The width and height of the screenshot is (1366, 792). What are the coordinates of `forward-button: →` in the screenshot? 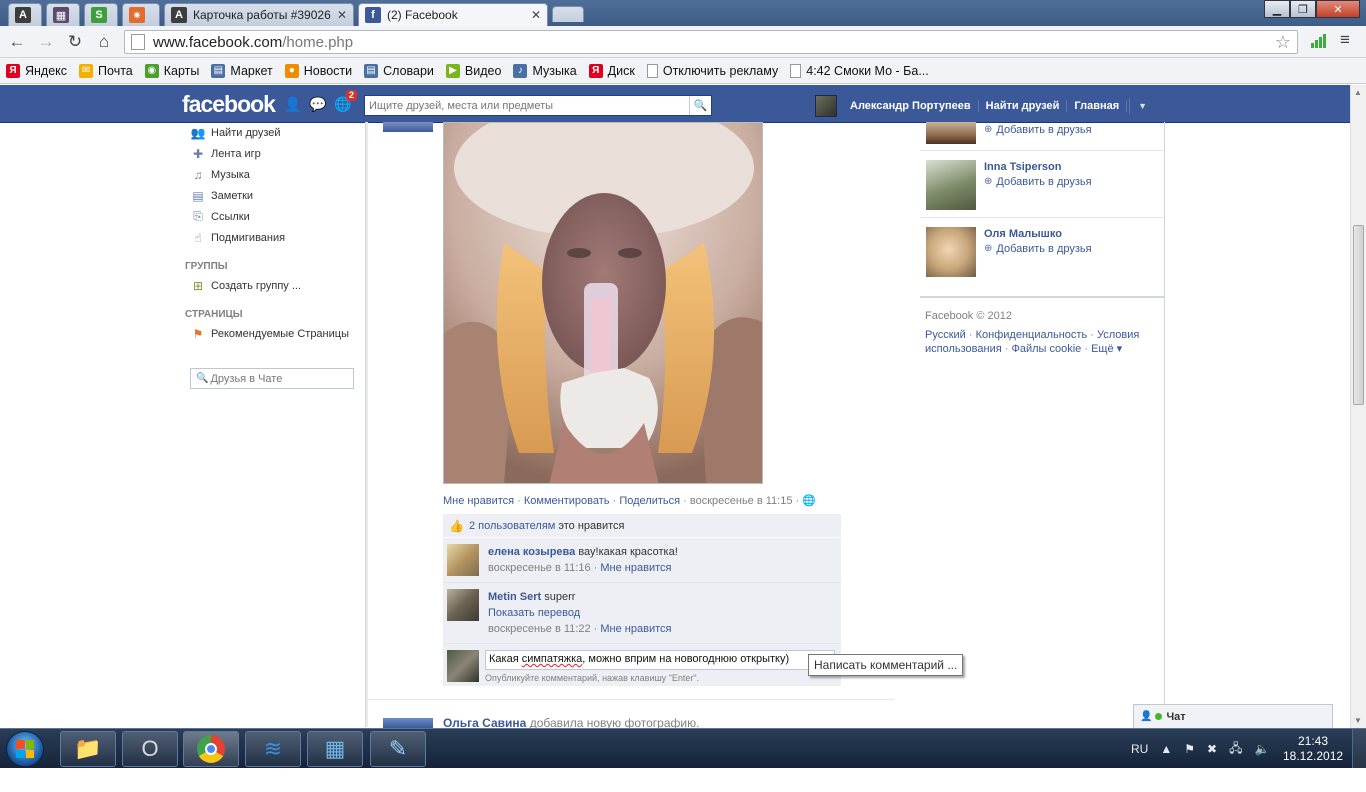 It's located at (46, 42).